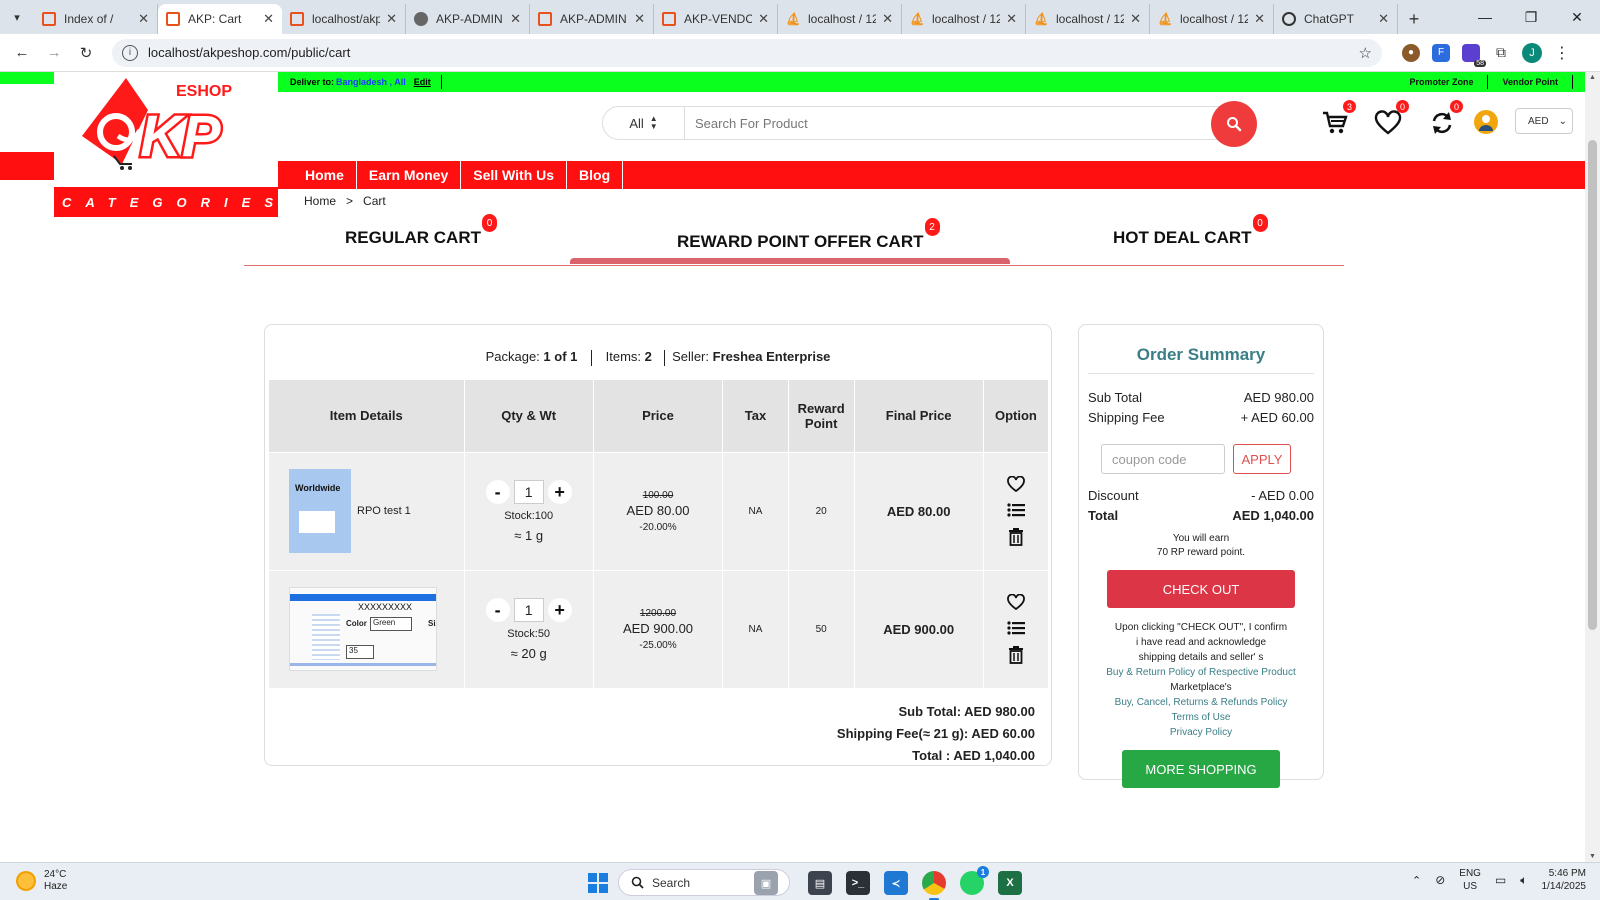 This screenshot has width=1600, height=900. What do you see at coordinates (1391, 119) in the screenshot?
I see `wishlist-button: 0` at bounding box center [1391, 119].